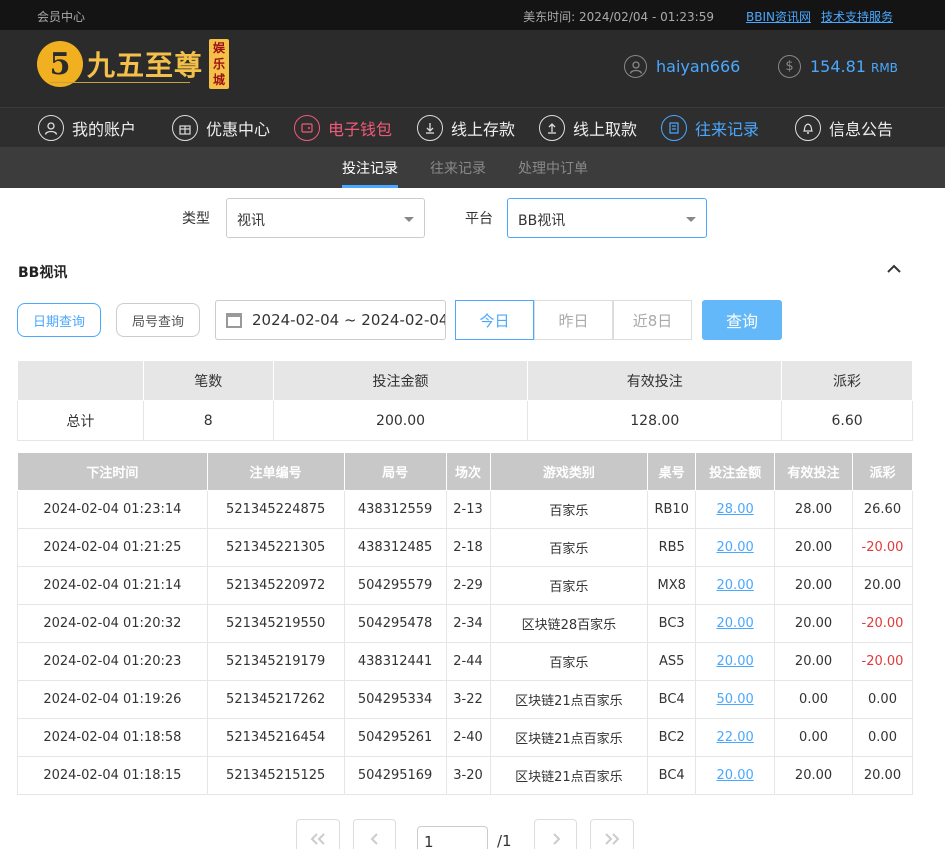  I want to click on chevron-down-icon, so click(409, 219).